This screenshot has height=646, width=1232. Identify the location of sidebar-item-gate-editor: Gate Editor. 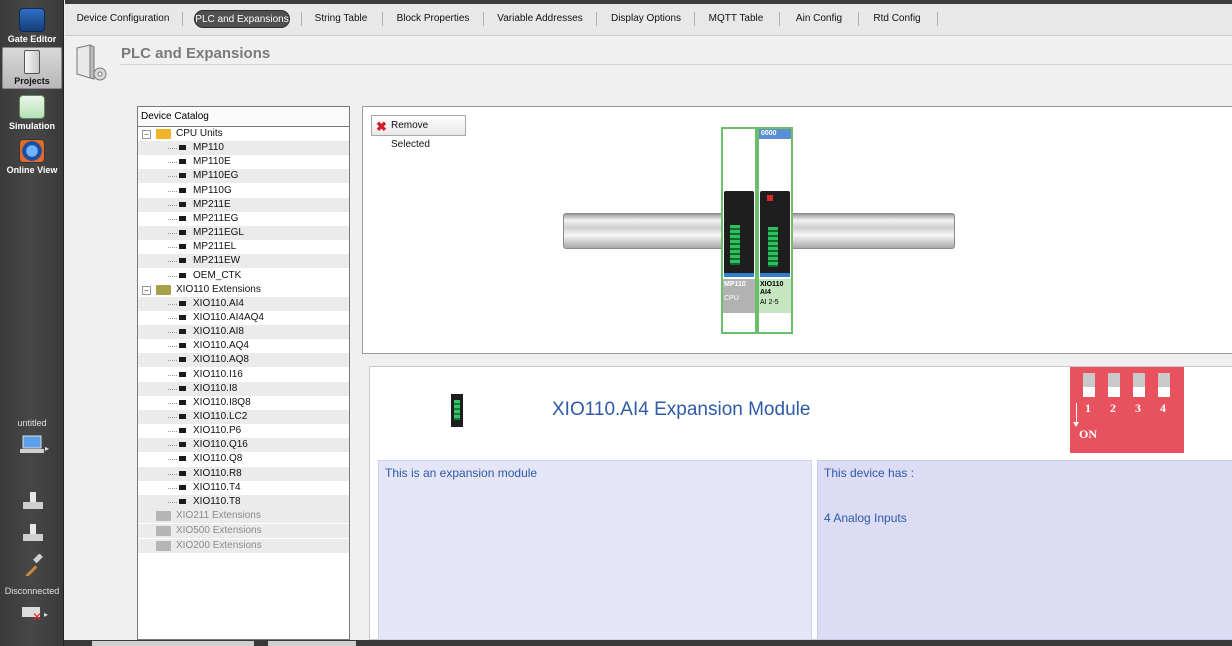
(32, 27).